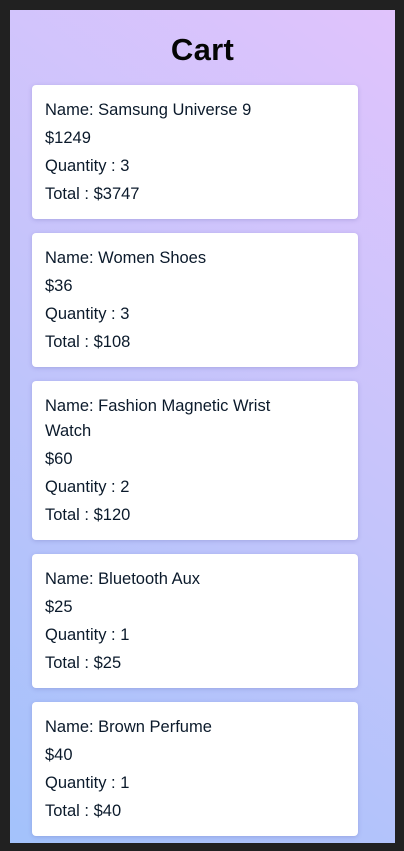 The image size is (404, 851). I want to click on item-total: Total : $3747, so click(92, 194).